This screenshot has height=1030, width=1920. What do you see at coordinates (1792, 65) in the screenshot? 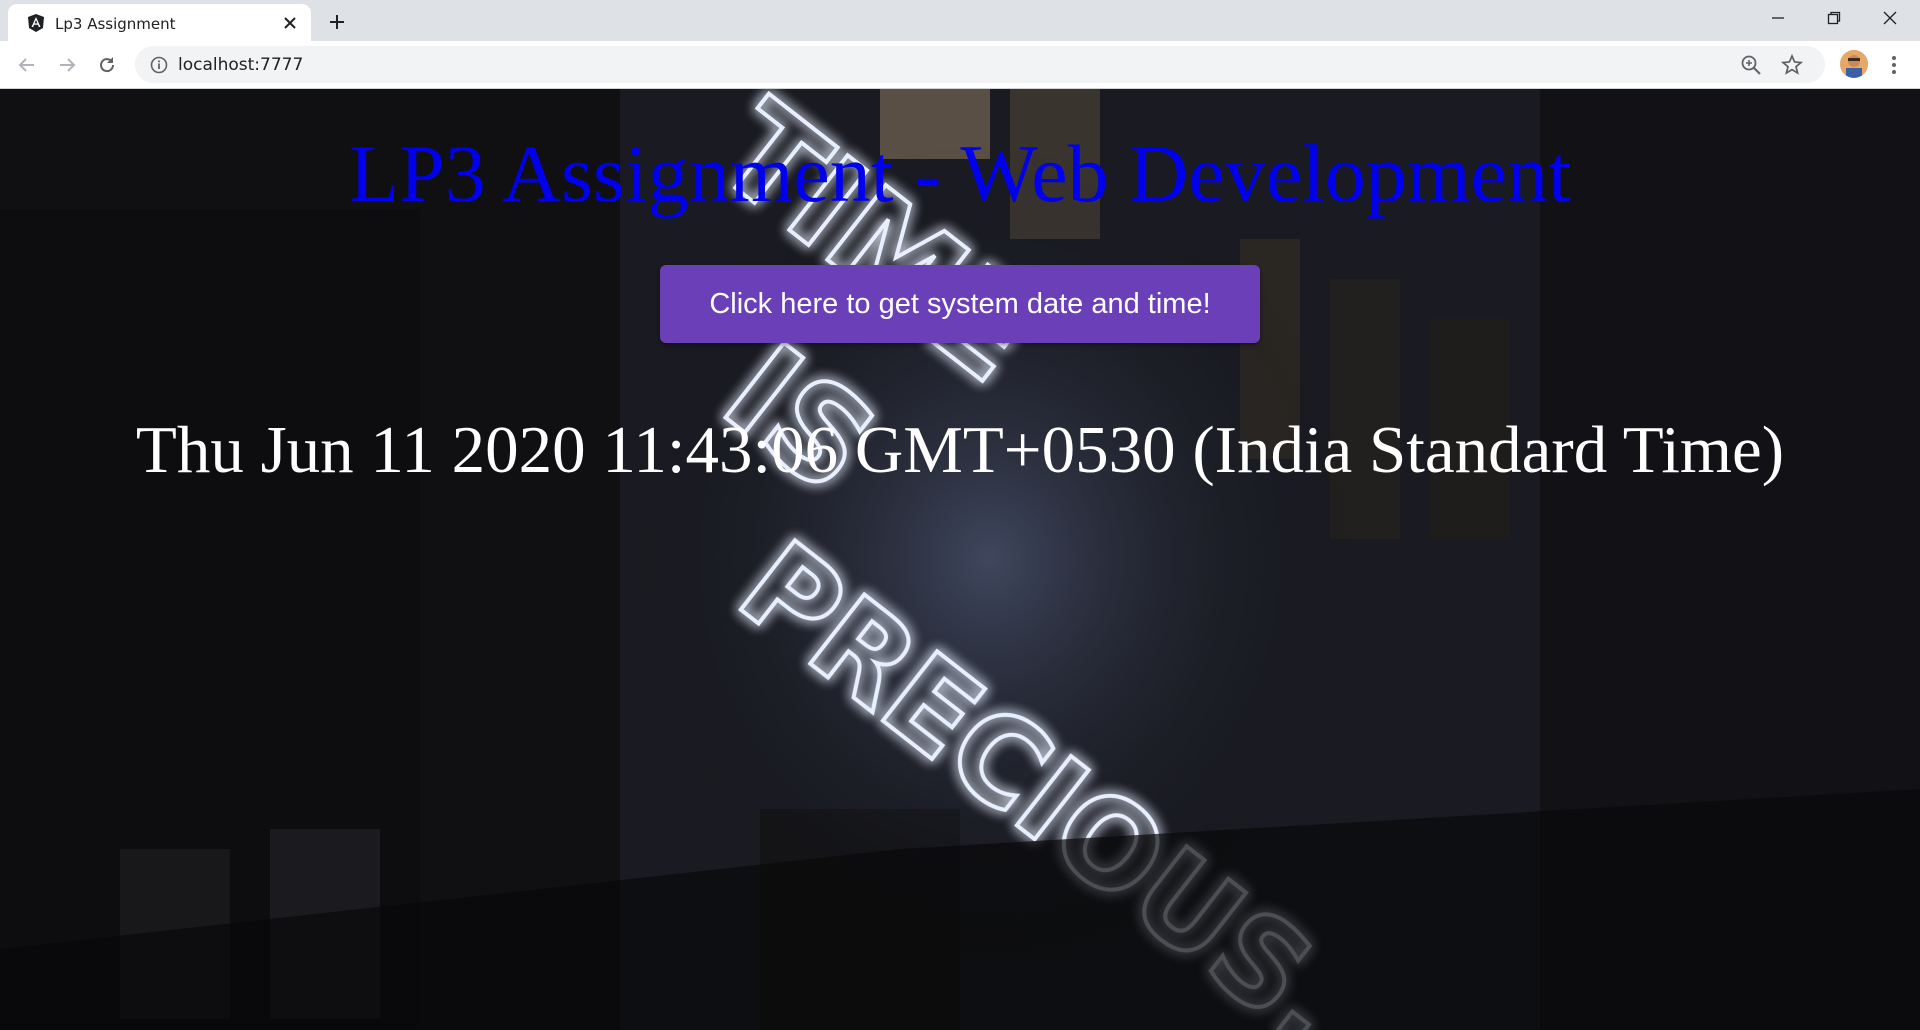
I see `star-icon` at bounding box center [1792, 65].